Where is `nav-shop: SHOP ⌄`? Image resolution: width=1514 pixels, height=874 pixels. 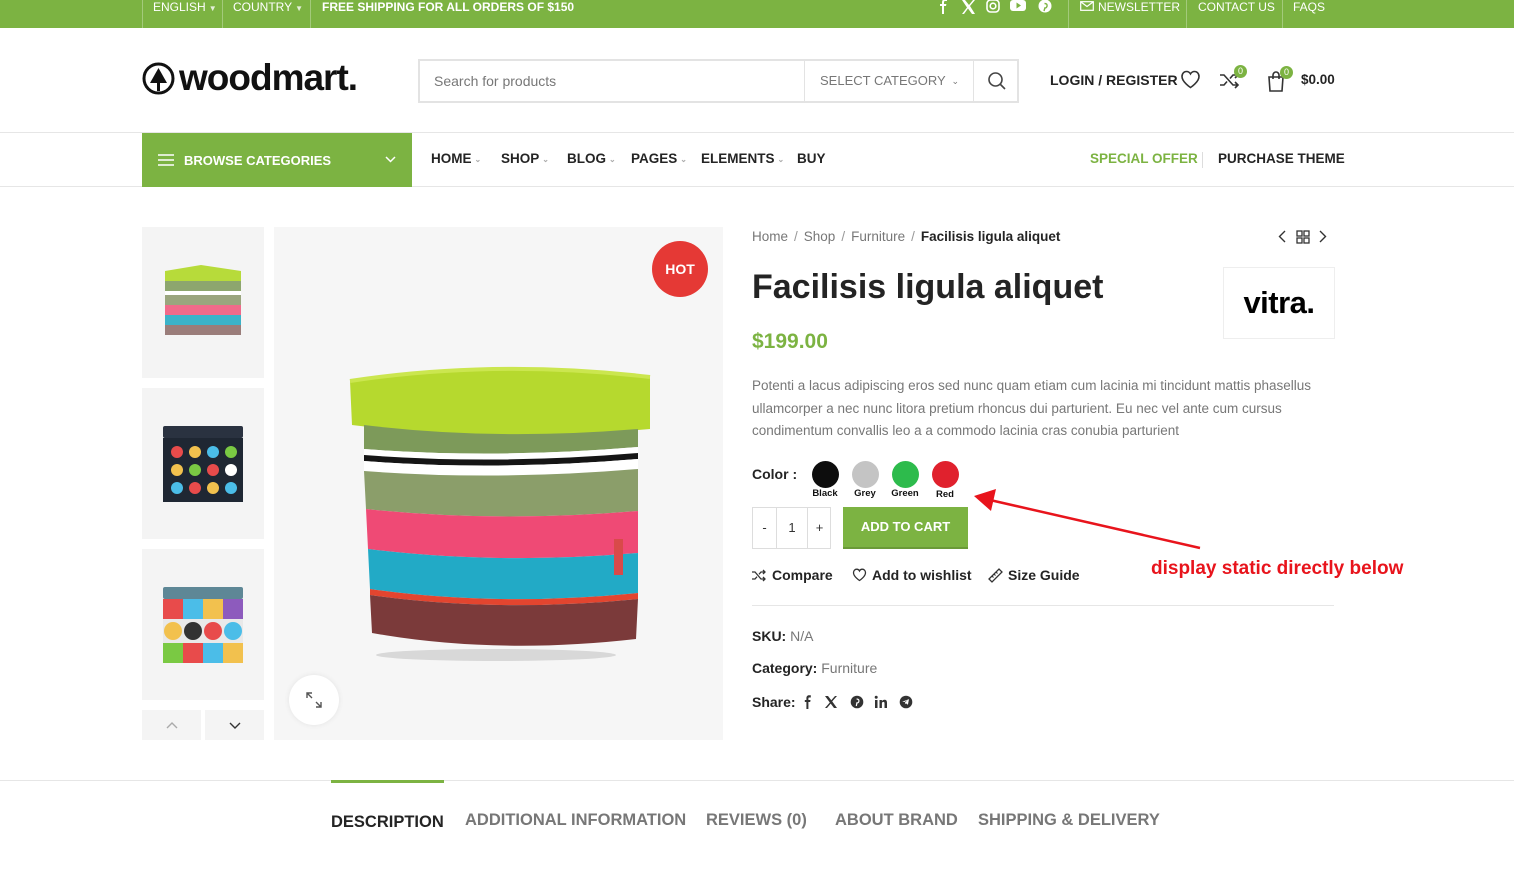
nav-shop: SHOP ⌄ is located at coordinates (525, 160).